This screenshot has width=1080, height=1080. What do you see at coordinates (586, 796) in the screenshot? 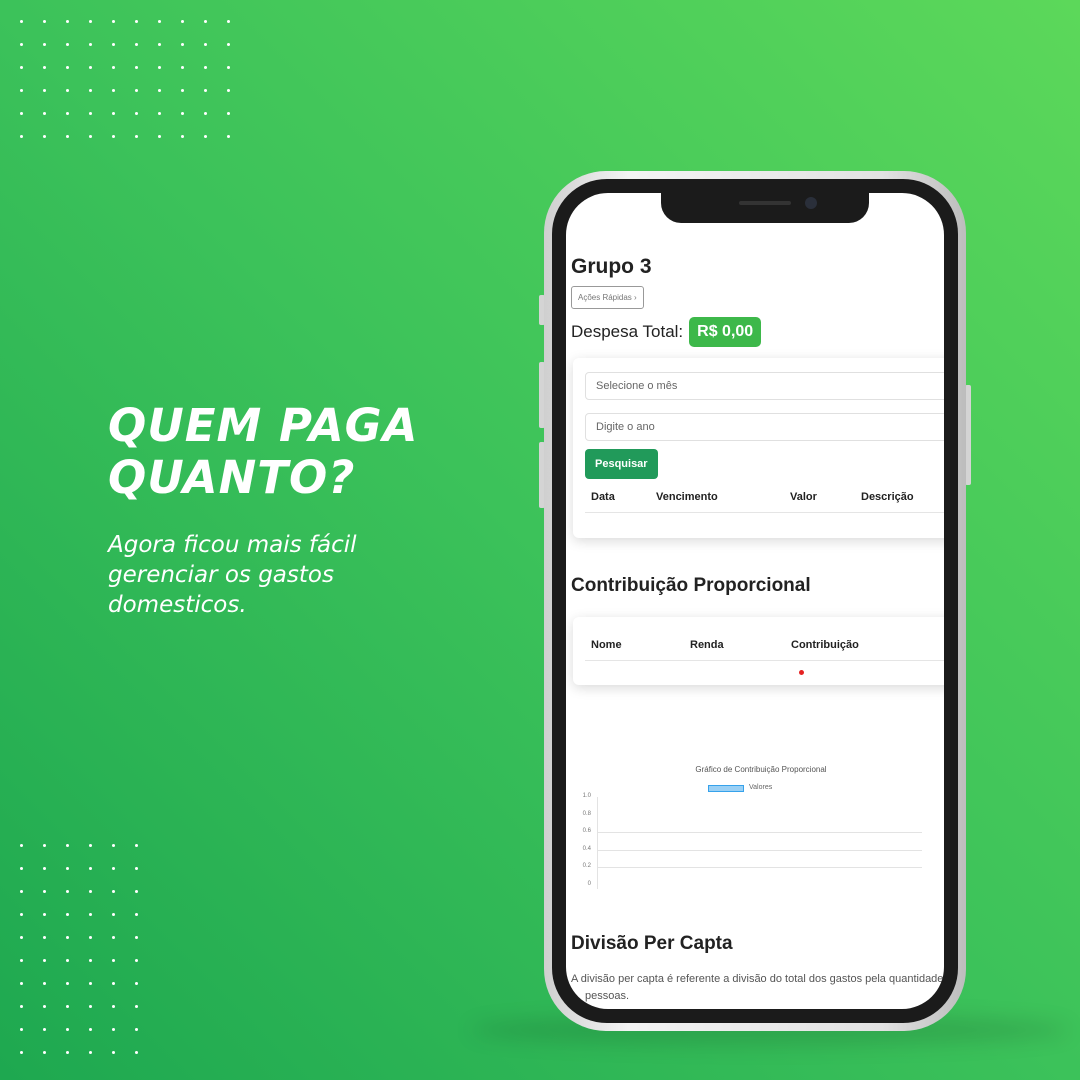
I see `y-tick-label: 1.0` at bounding box center [586, 796].